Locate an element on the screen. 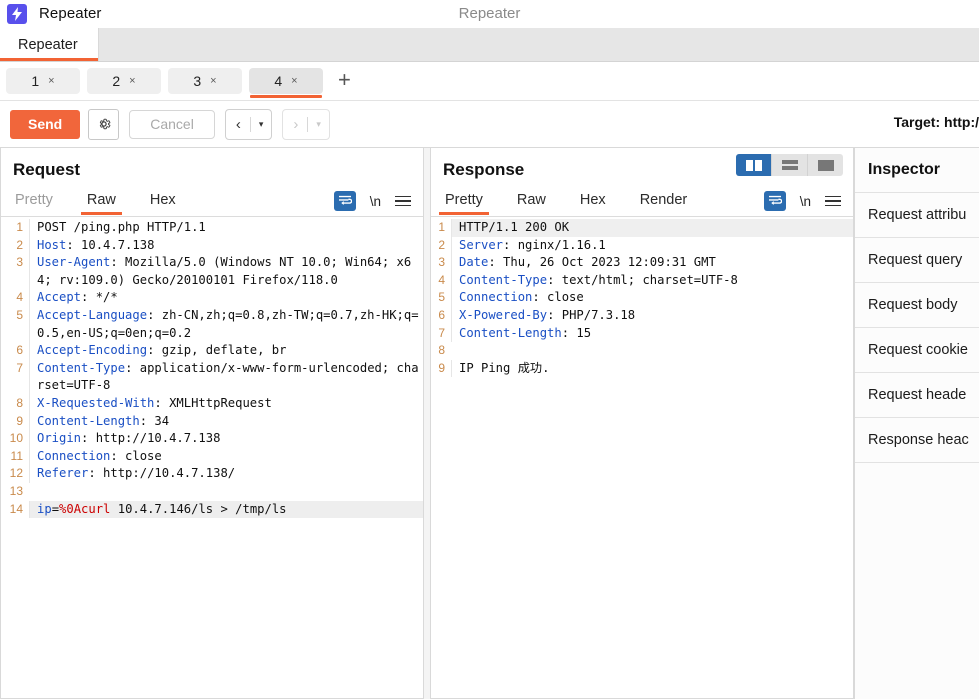  request-tab-pretty: Pretty is located at coordinates (34, 201).